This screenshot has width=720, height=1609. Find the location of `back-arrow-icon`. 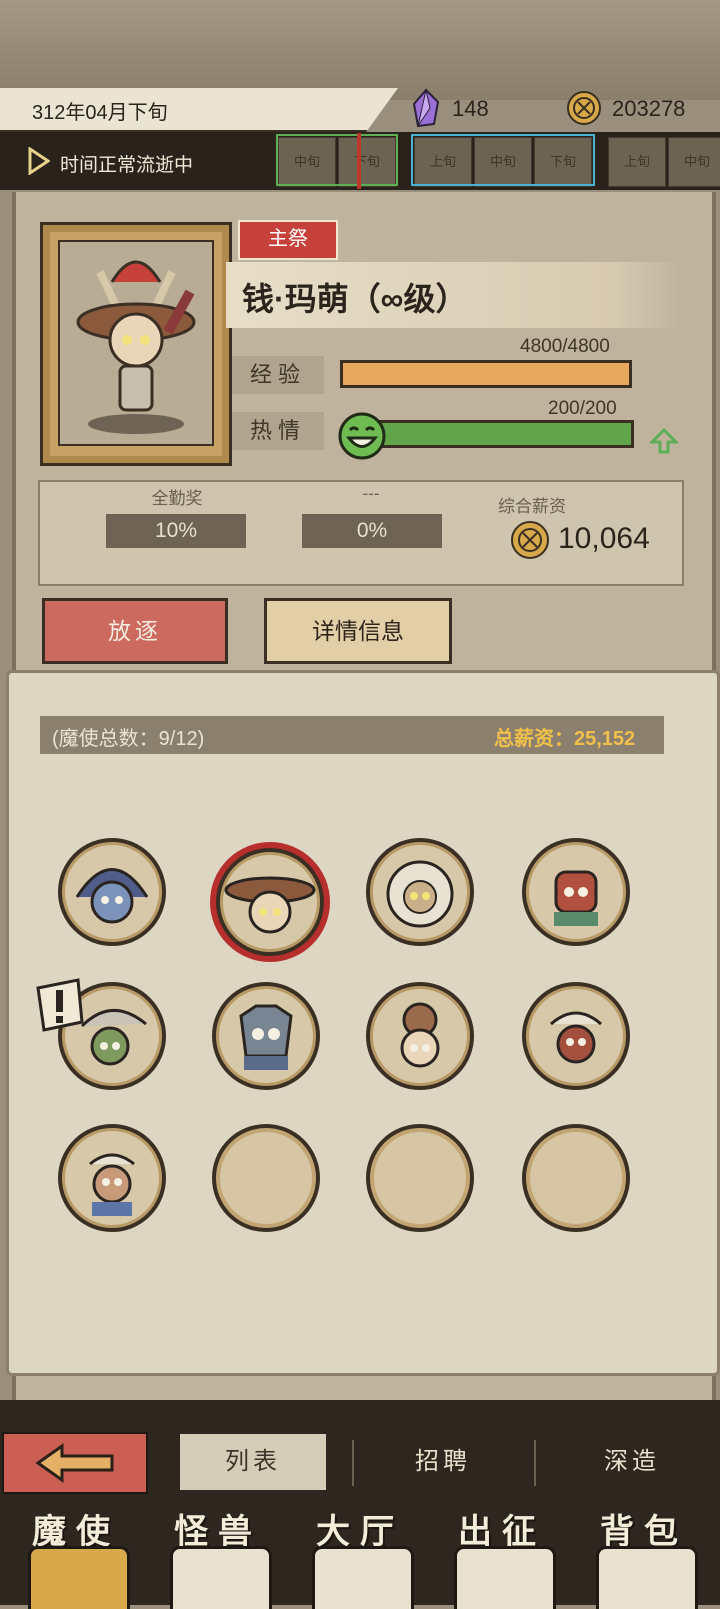

back-arrow-icon is located at coordinates (74, 1463).